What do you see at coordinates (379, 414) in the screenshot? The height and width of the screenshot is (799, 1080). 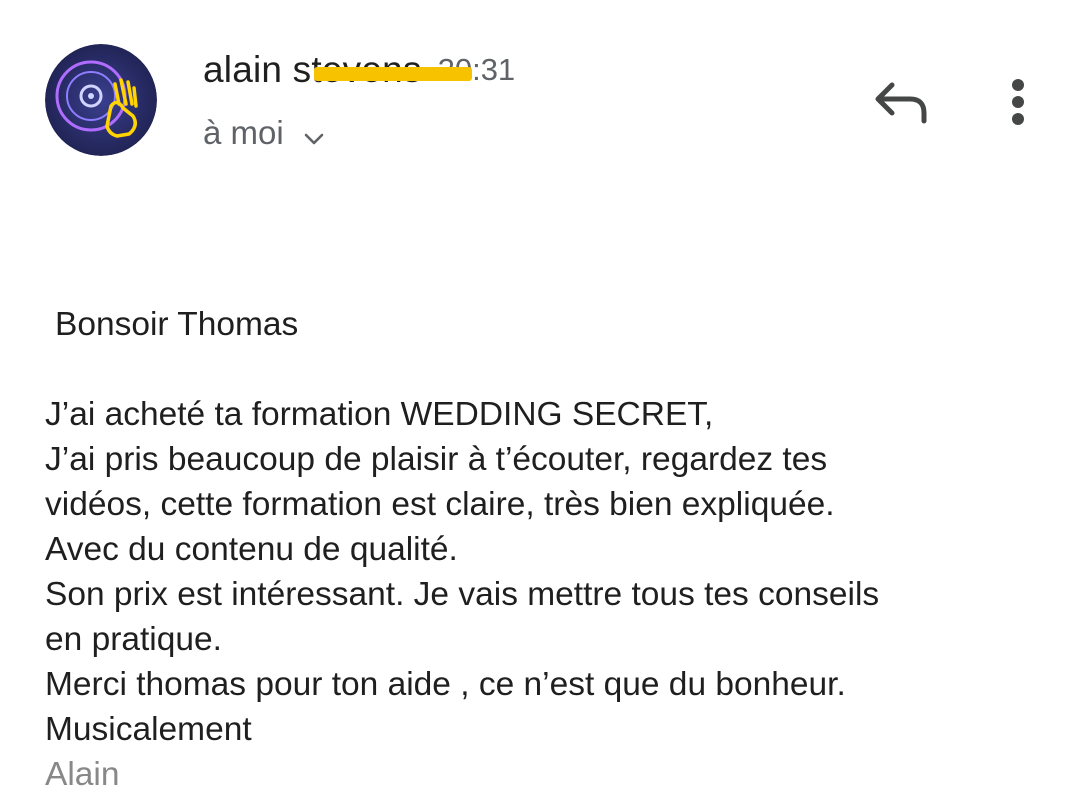 I see `message-line: J’ai acheté ta formation WEDDING SECRET,` at bounding box center [379, 414].